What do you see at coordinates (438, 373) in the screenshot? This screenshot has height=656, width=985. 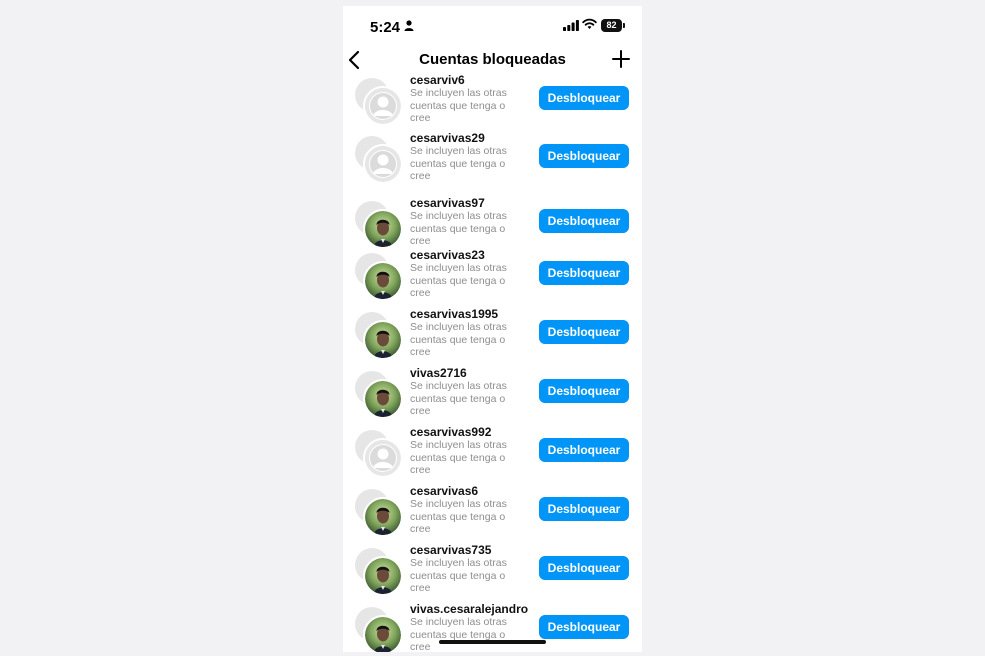 I see `account-username: vivas2716` at bounding box center [438, 373].